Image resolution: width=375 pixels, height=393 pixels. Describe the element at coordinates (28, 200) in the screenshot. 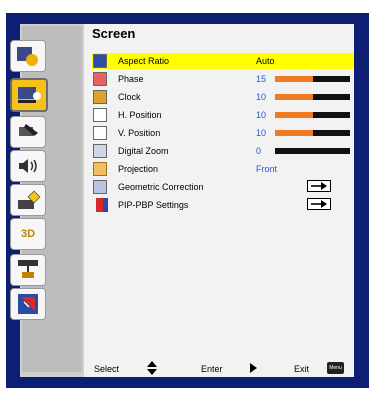

I see `options-icon` at that location.